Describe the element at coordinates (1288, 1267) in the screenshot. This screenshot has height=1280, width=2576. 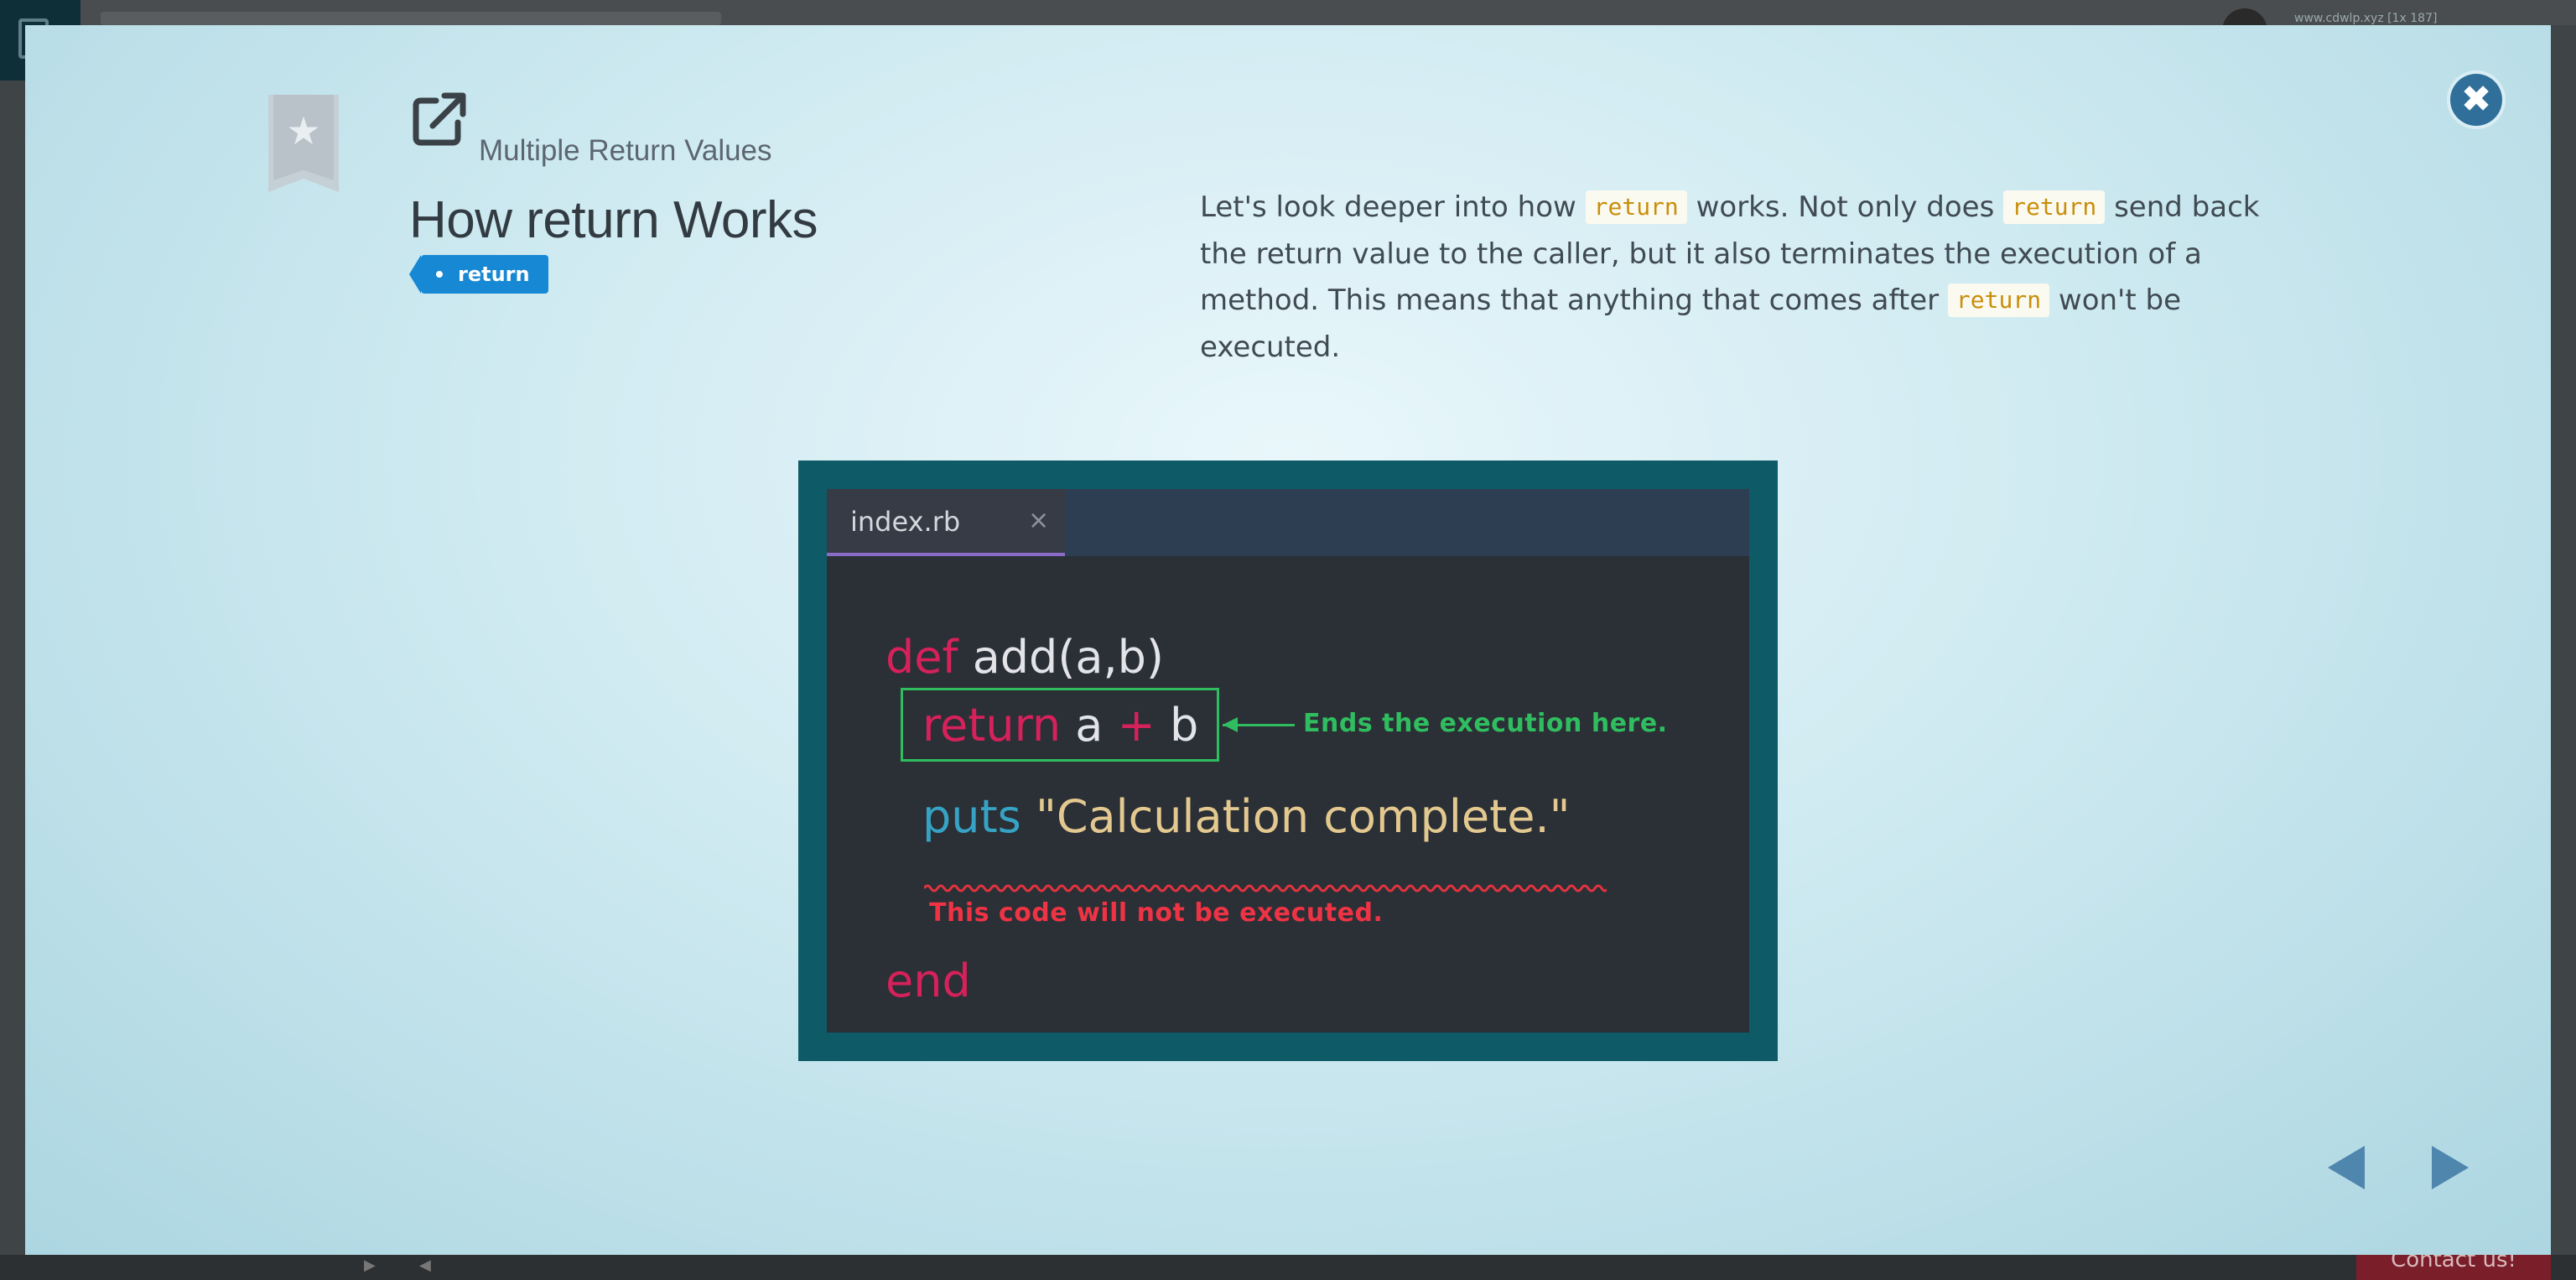
I see `background-bottombar` at that location.